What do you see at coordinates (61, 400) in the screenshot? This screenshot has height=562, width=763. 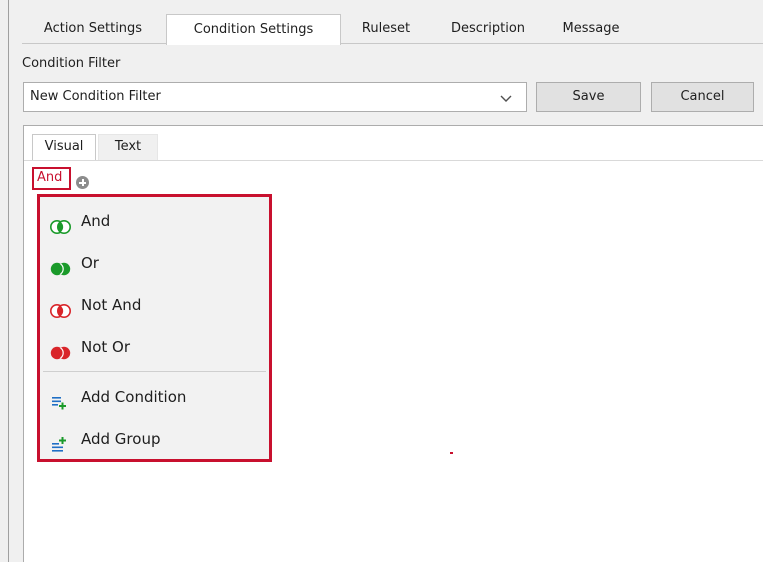 I see `add-condition-icon` at bounding box center [61, 400].